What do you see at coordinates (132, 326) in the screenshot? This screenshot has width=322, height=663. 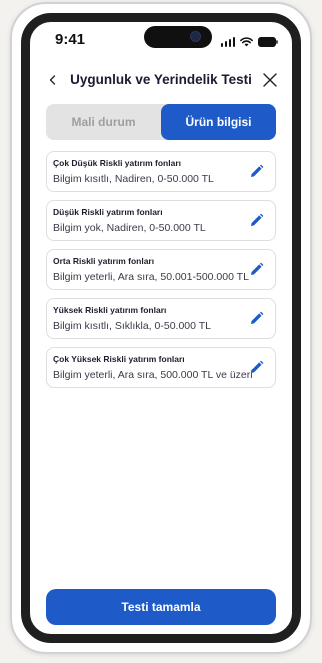 I see `item-detail: Bilgim kısıtlı, Sıklıkla, 0-50.000 TL` at bounding box center [132, 326].